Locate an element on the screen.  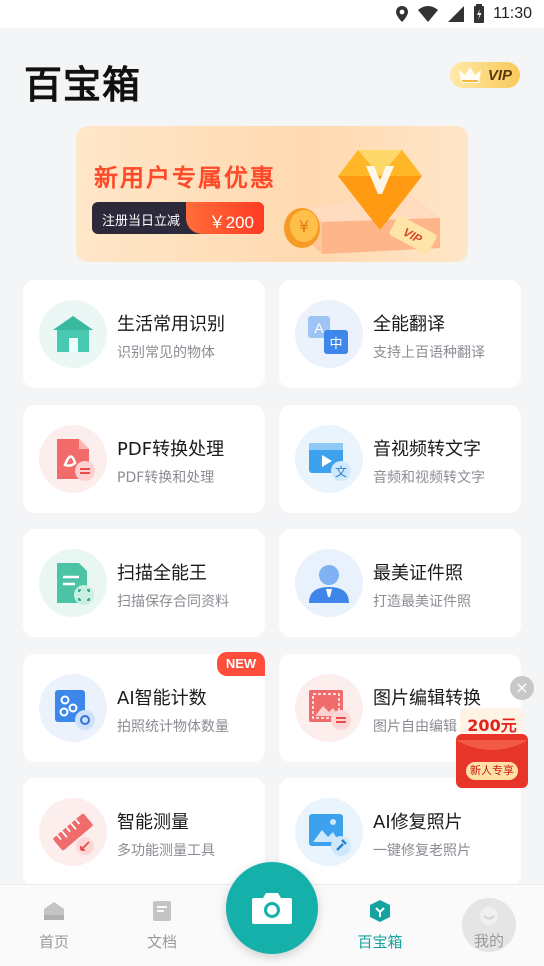
tool-card-av-to-text: 文 音视频转文字 音频和视频转文字 is located at coordinates (400, 459).